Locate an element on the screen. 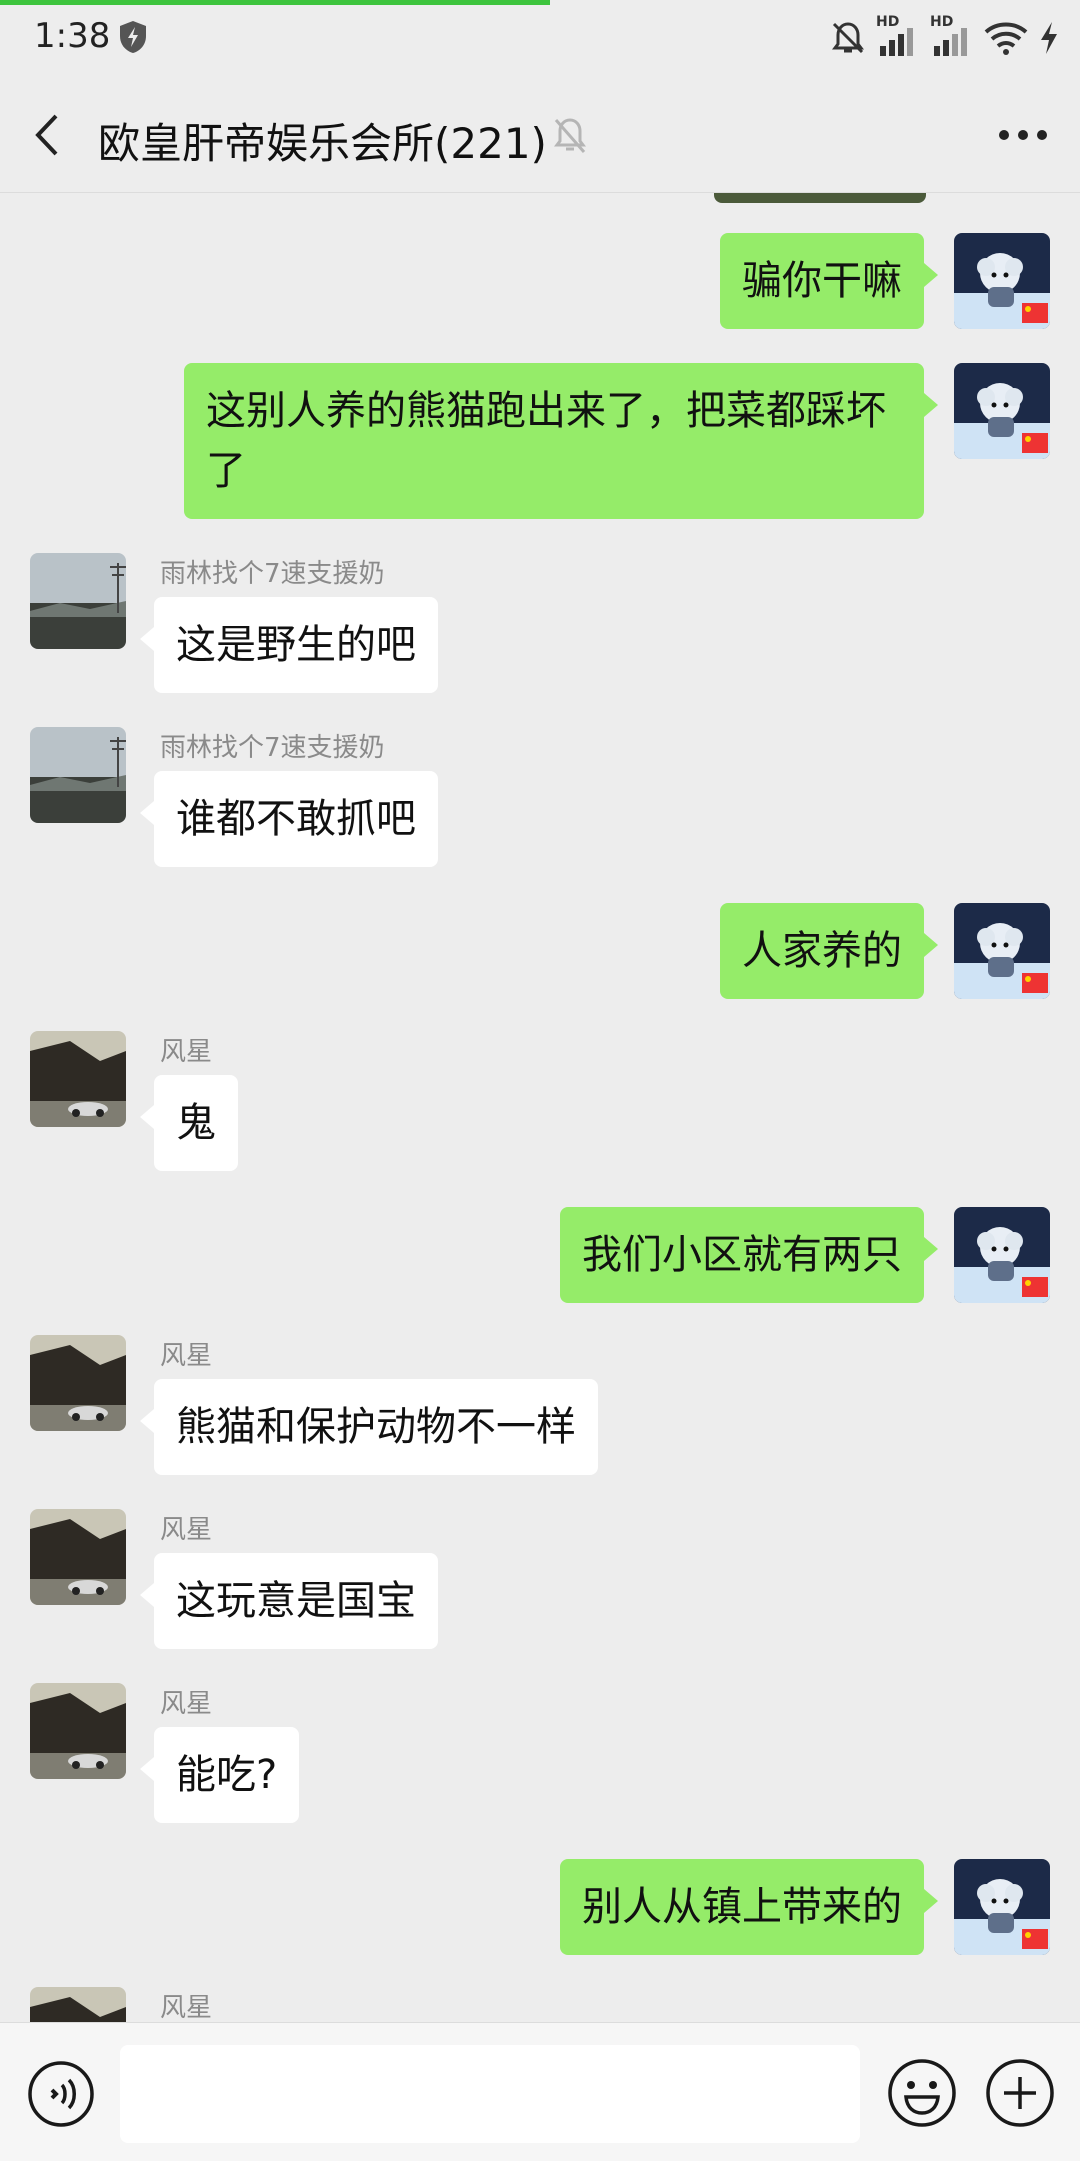 The width and height of the screenshot is (1080, 2161). message-row: 风星 这玩意是国宝 is located at coordinates (540, 1584).